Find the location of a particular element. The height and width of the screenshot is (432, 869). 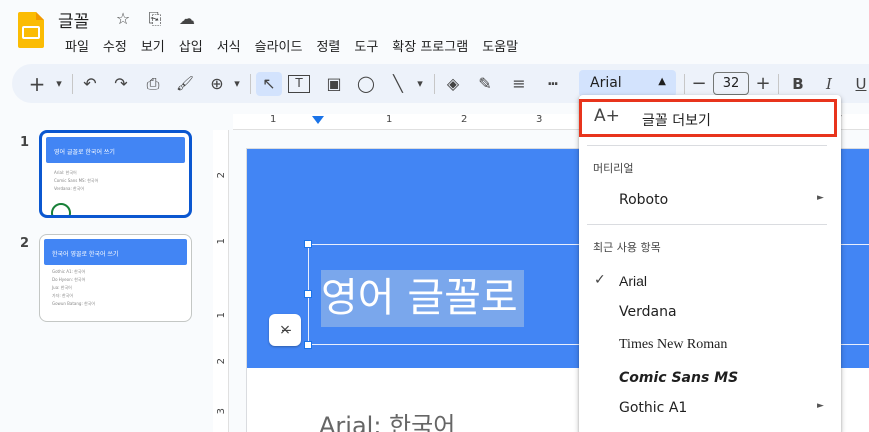

thumbnail-title-bar: 한국어 영꼴로 한국어 쓰기 is located at coordinates (115, 252).